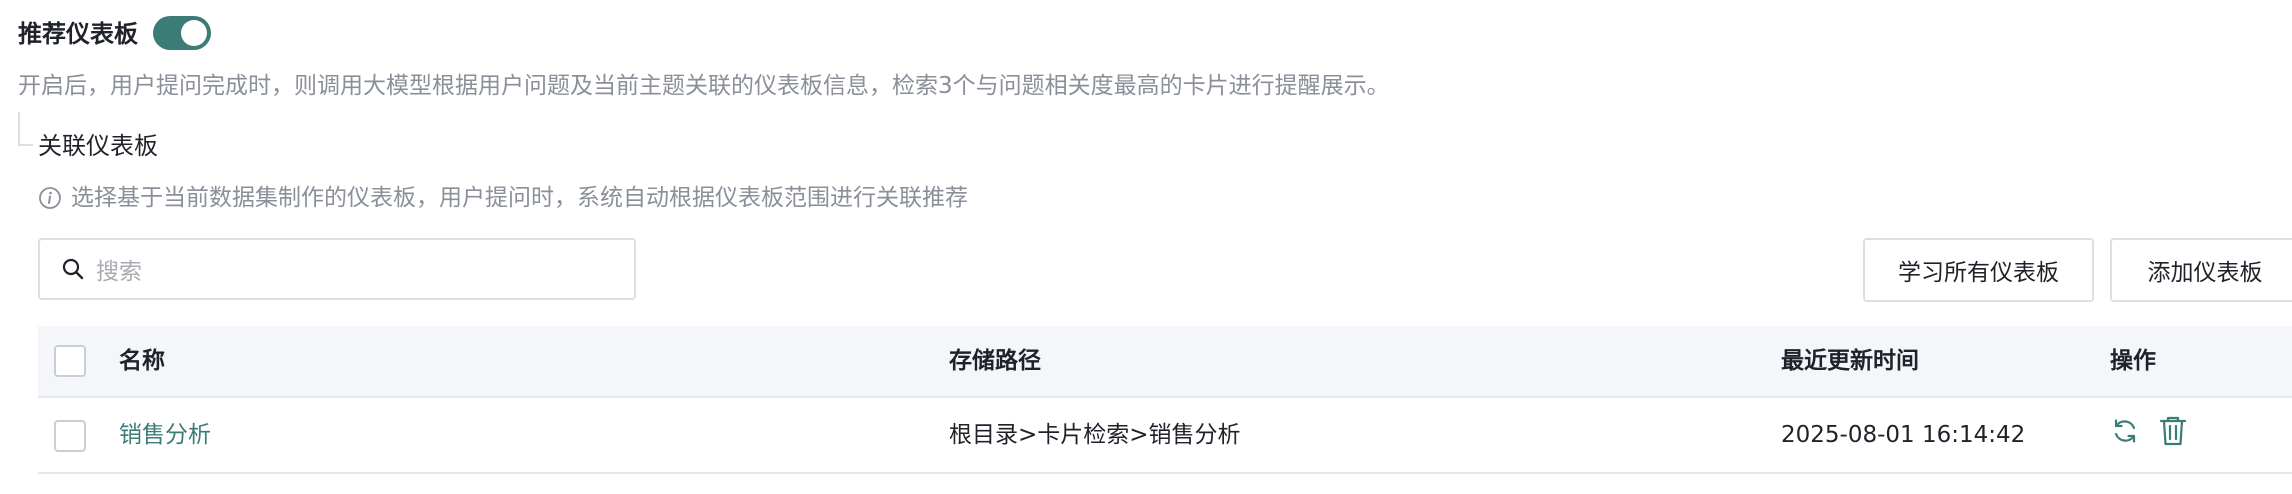 The width and height of the screenshot is (2292, 494). What do you see at coordinates (70, 361) in the screenshot?
I see `select-all-checkbox` at bounding box center [70, 361].